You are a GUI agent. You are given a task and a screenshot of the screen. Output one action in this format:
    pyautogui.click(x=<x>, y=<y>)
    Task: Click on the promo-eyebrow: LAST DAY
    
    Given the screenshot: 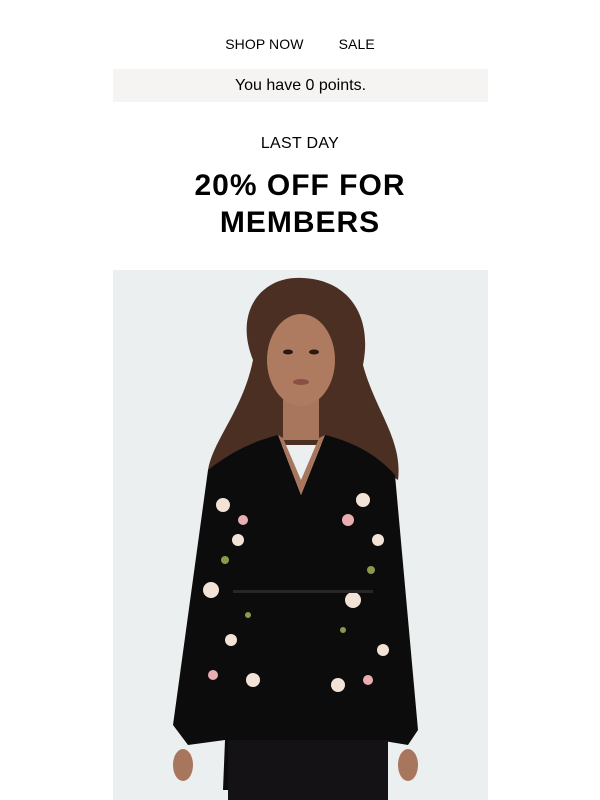 What is the action you would take?
    pyautogui.click(x=300, y=143)
    